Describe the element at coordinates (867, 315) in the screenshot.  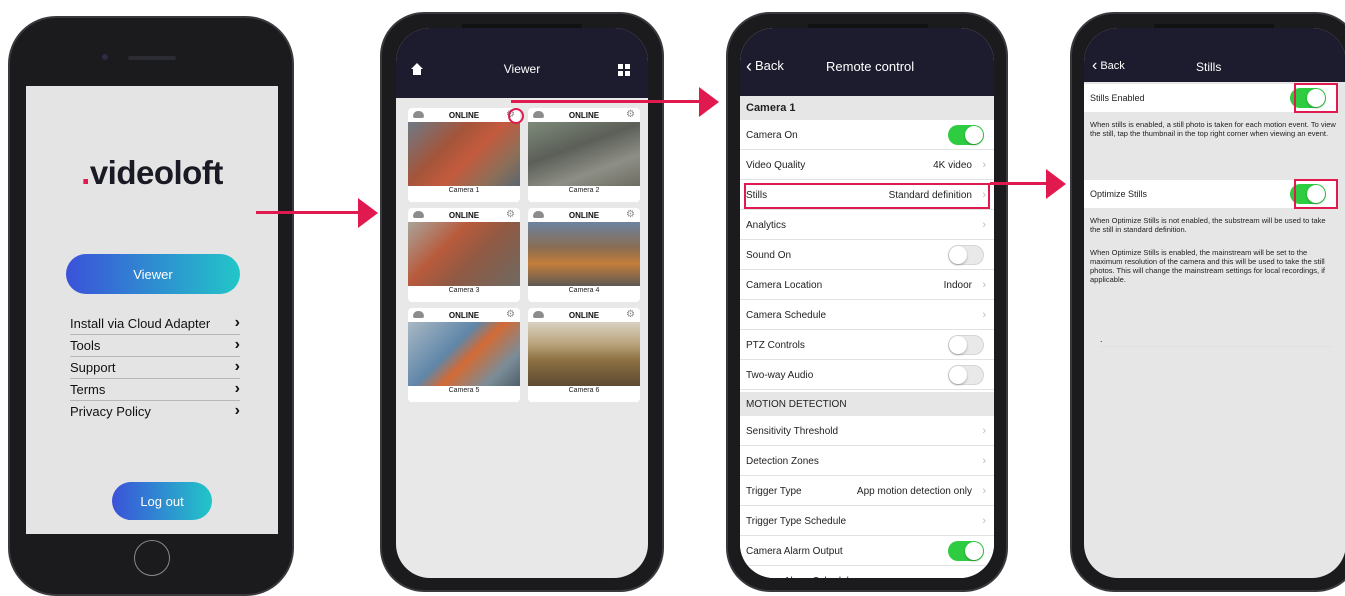
I see `row-camera-schedule: Camera Schedule ›` at that location.